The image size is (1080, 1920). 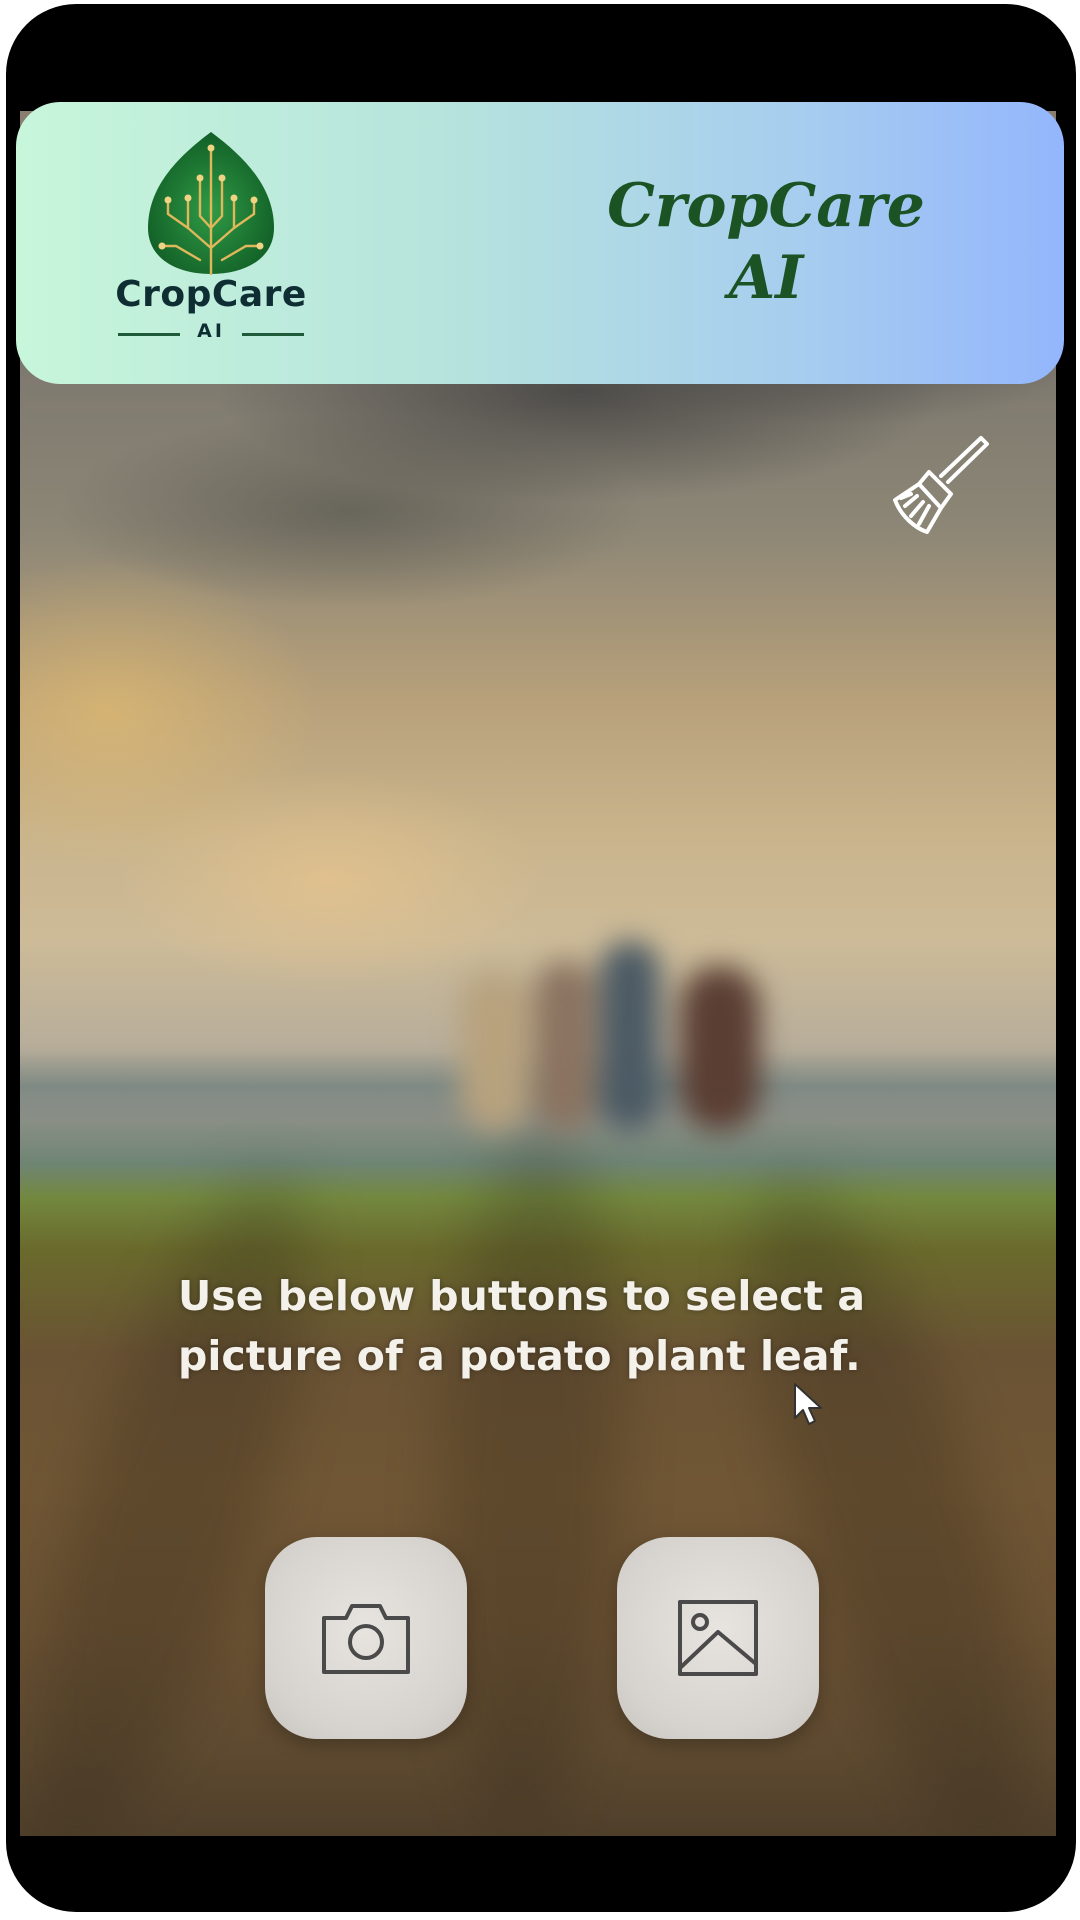 What do you see at coordinates (766, 242) in the screenshot?
I see `app-title: CropCare AI` at bounding box center [766, 242].